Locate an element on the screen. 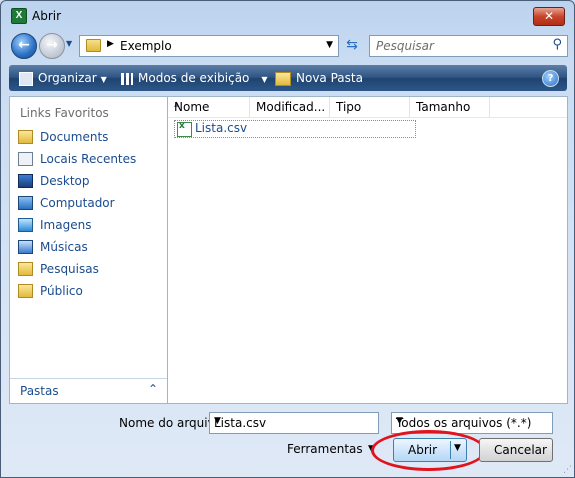  computer-icon is located at coordinates (25, 203).